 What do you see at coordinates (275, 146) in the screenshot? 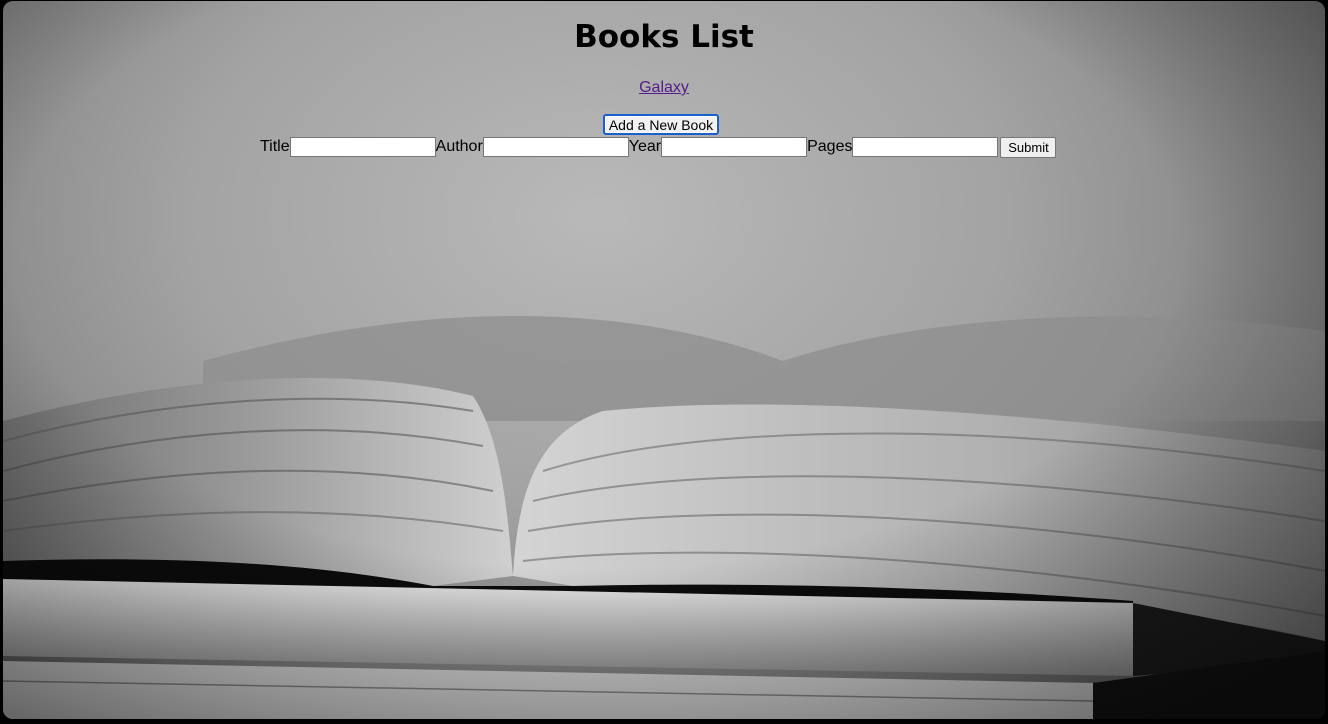
I see `title-label: Title` at bounding box center [275, 146].